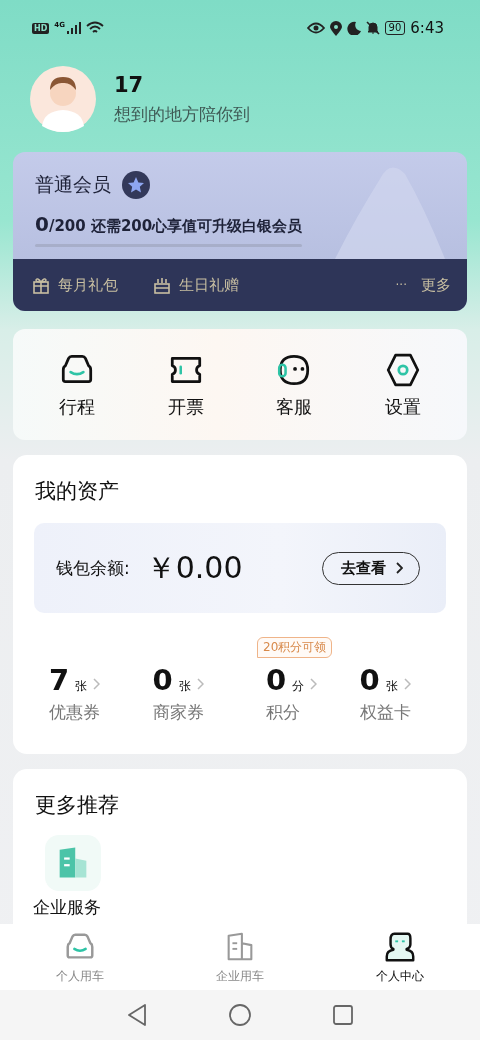 The width and height of the screenshot is (480, 1040). Describe the element at coordinates (240, 1015) in the screenshot. I see `home-icon` at that location.